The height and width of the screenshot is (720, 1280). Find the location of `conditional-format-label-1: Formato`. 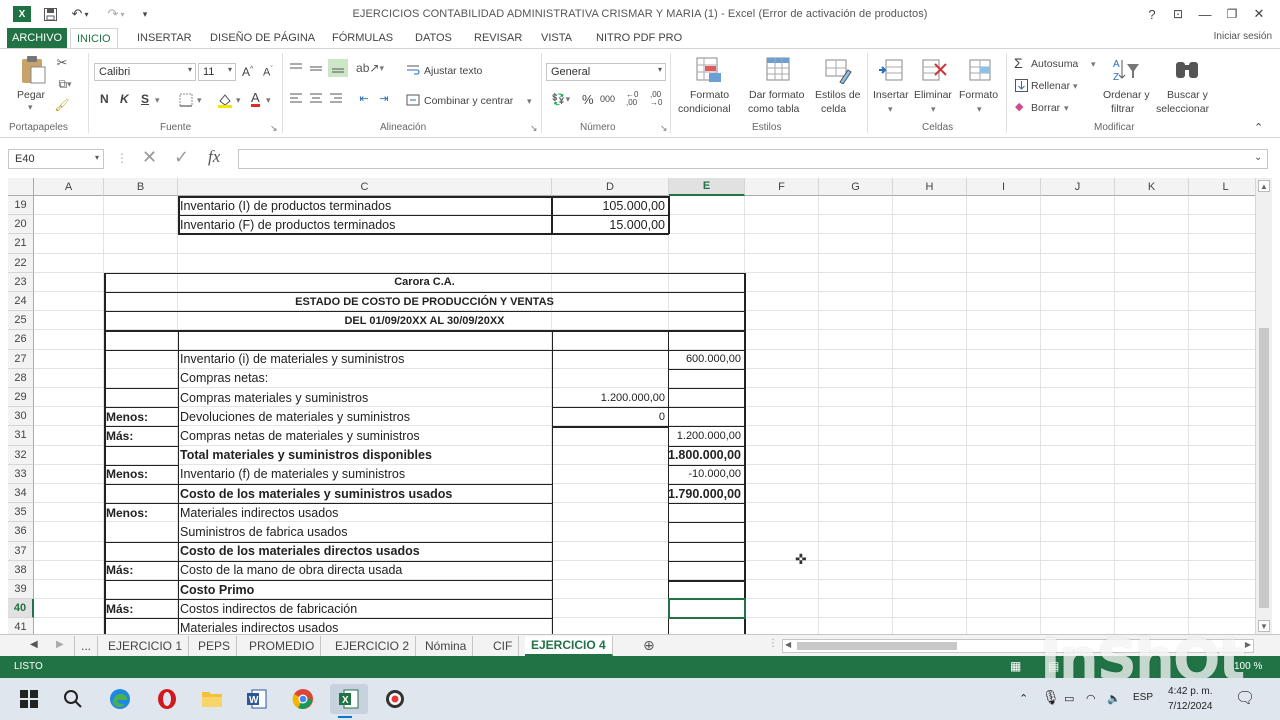

conditional-format-label-1: Formato is located at coordinates (709, 95).